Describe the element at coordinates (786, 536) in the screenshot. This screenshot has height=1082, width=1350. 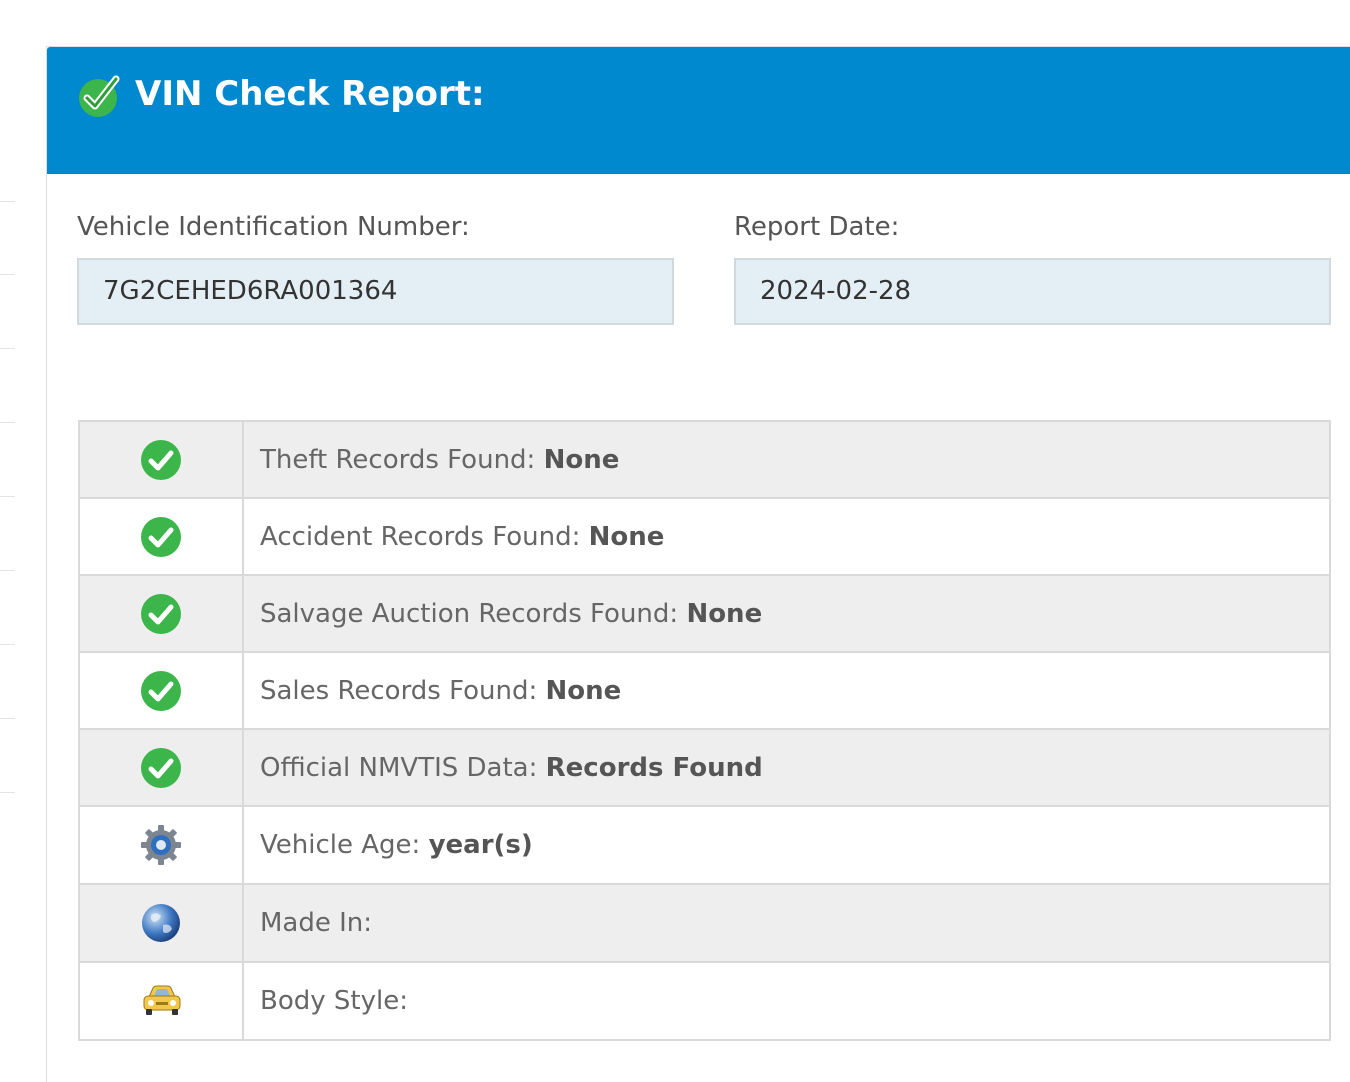
I see `record-text-cell: Accident Records Found: None` at that location.